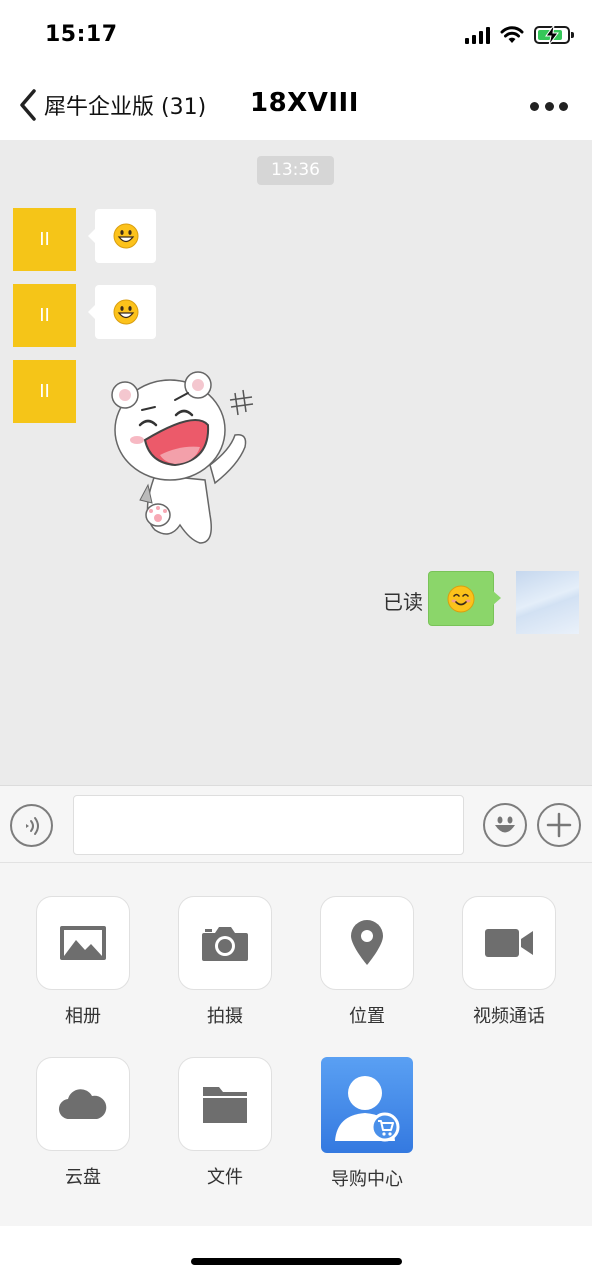 The height and width of the screenshot is (1280, 592). Describe the element at coordinates (403, 602) in the screenshot. I see `read-status: 已读` at that location.